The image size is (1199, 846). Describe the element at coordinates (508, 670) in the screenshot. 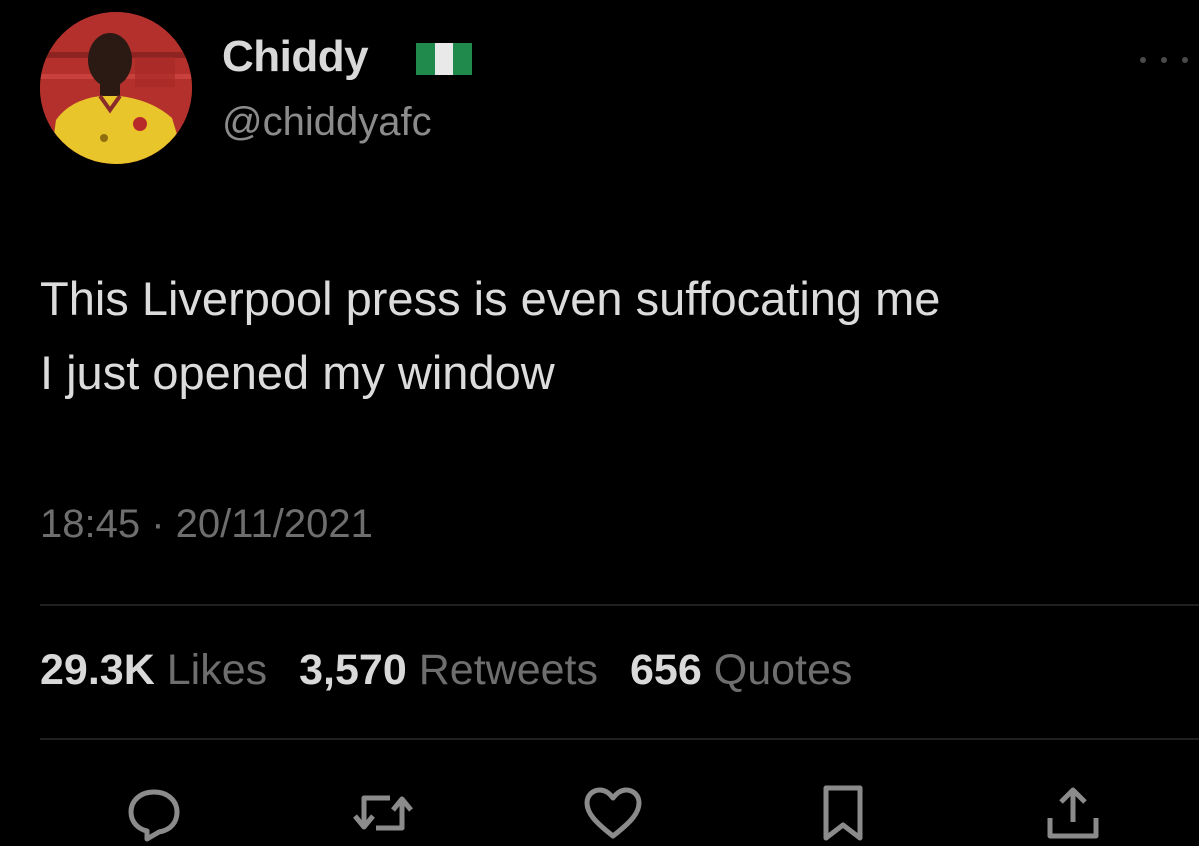

I see `retweets-label: Retweets` at that location.